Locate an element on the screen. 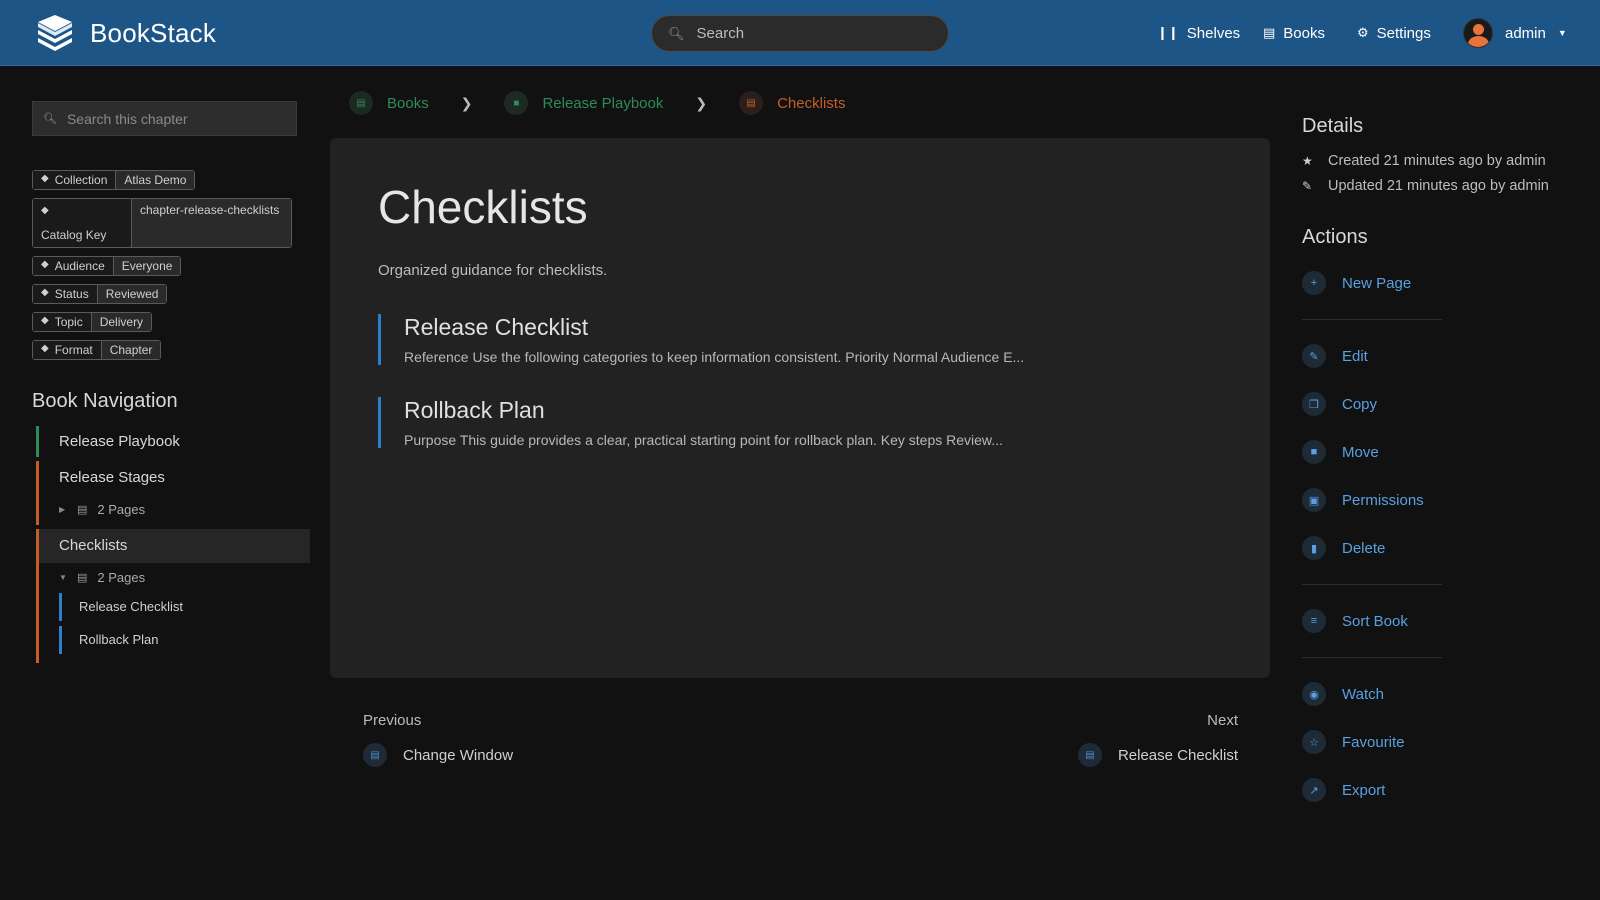 This screenshot has width=1600, height=900. breadcrumb-label: Release Playbook is located at coordinates (603, 103).